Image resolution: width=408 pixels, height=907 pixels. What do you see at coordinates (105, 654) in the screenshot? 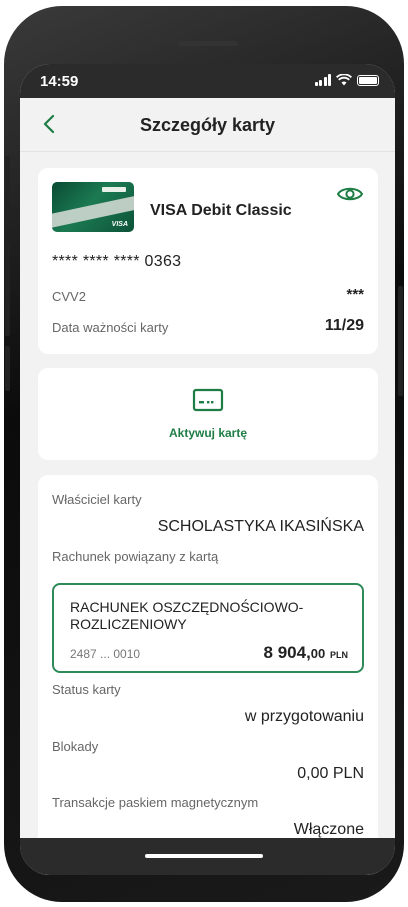
I see `account-number: 2487 ... 0010` at bounding box center [105, 654].